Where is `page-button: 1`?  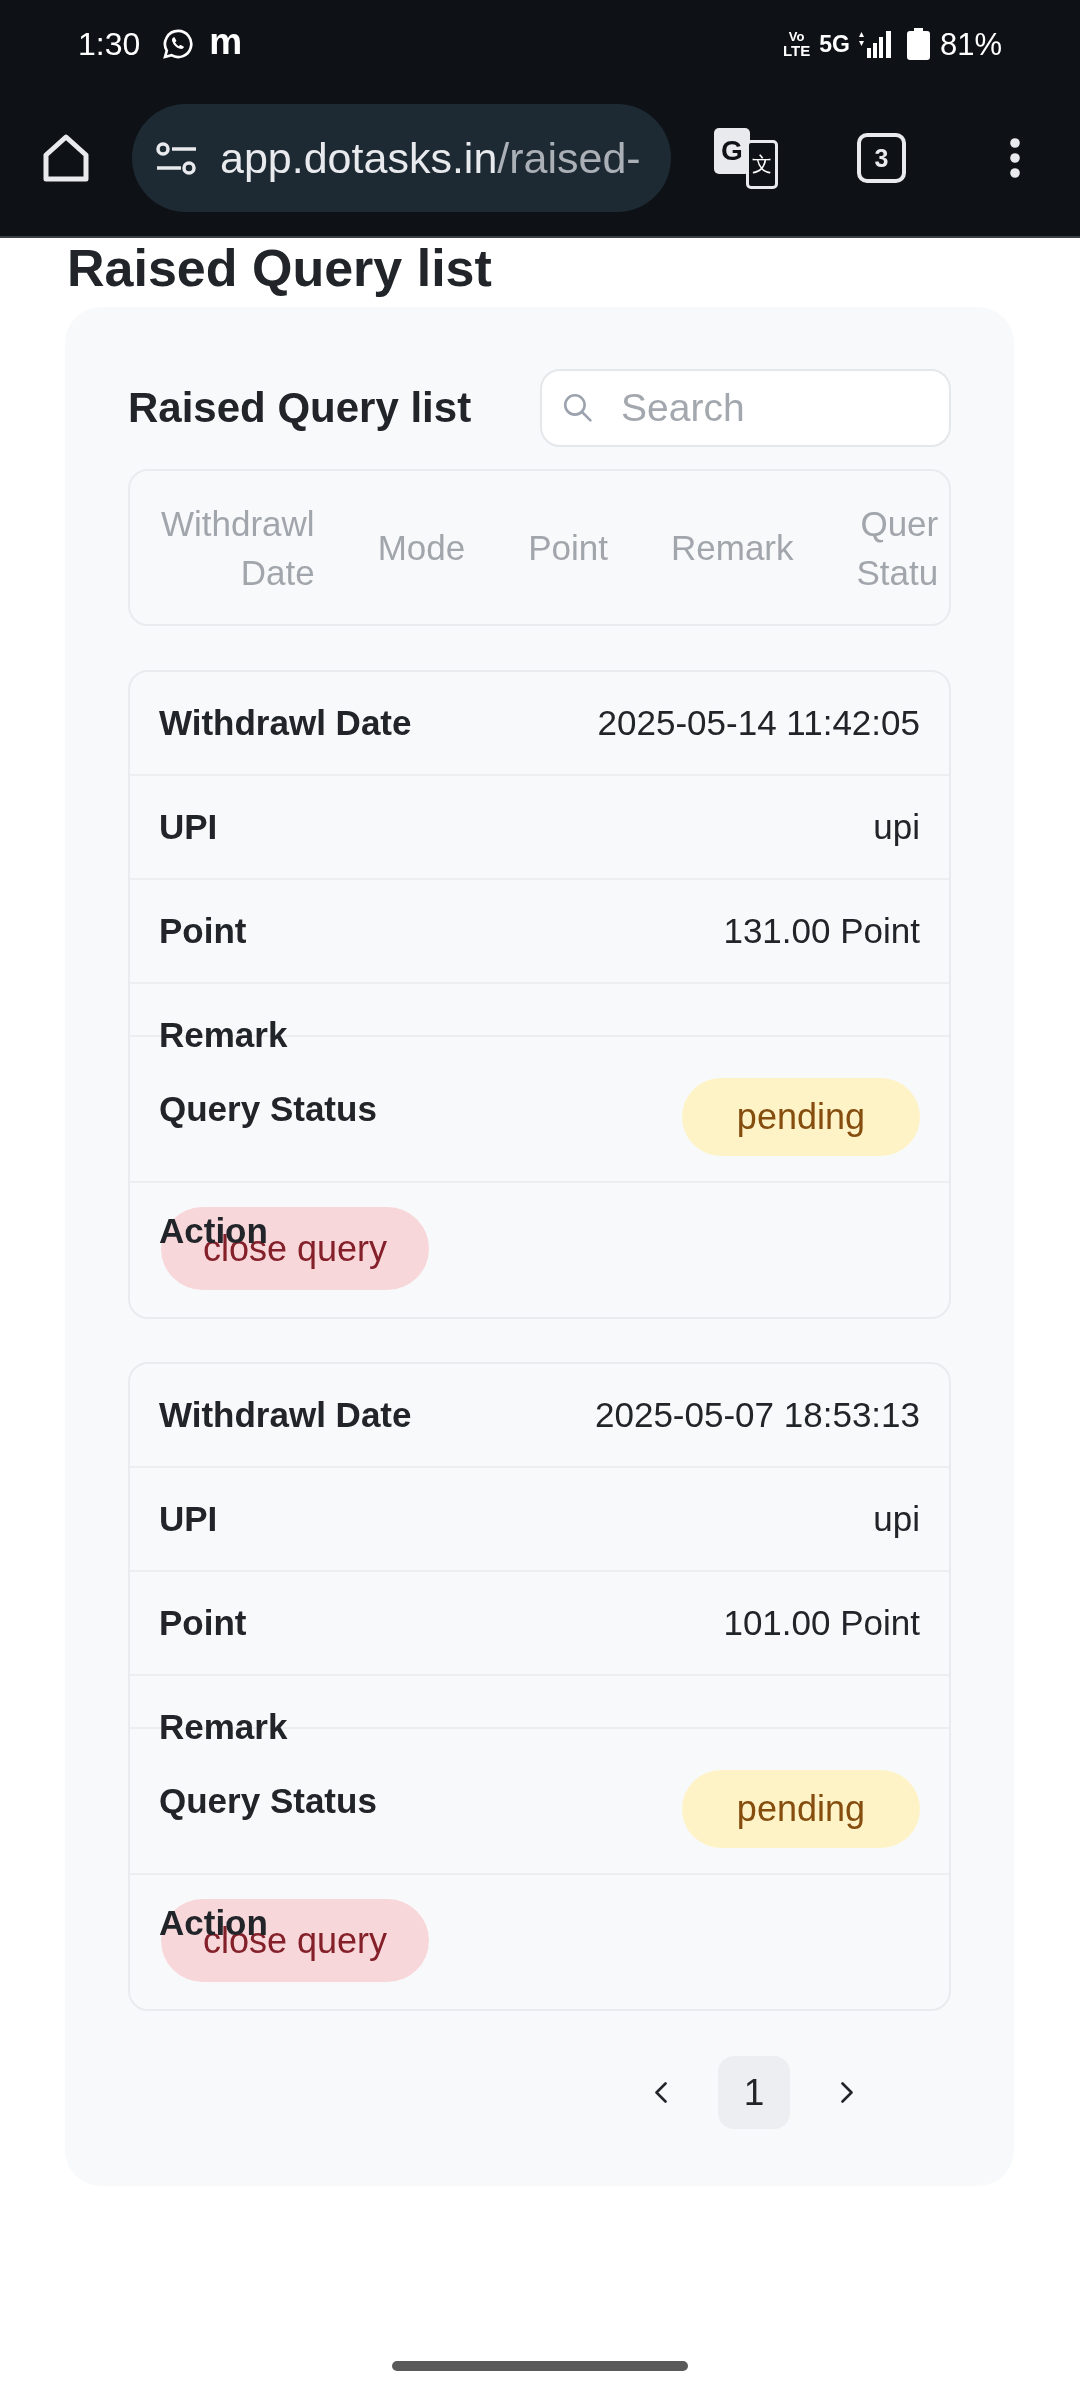
page-button: 1 is located at coordinates (754, 2092).